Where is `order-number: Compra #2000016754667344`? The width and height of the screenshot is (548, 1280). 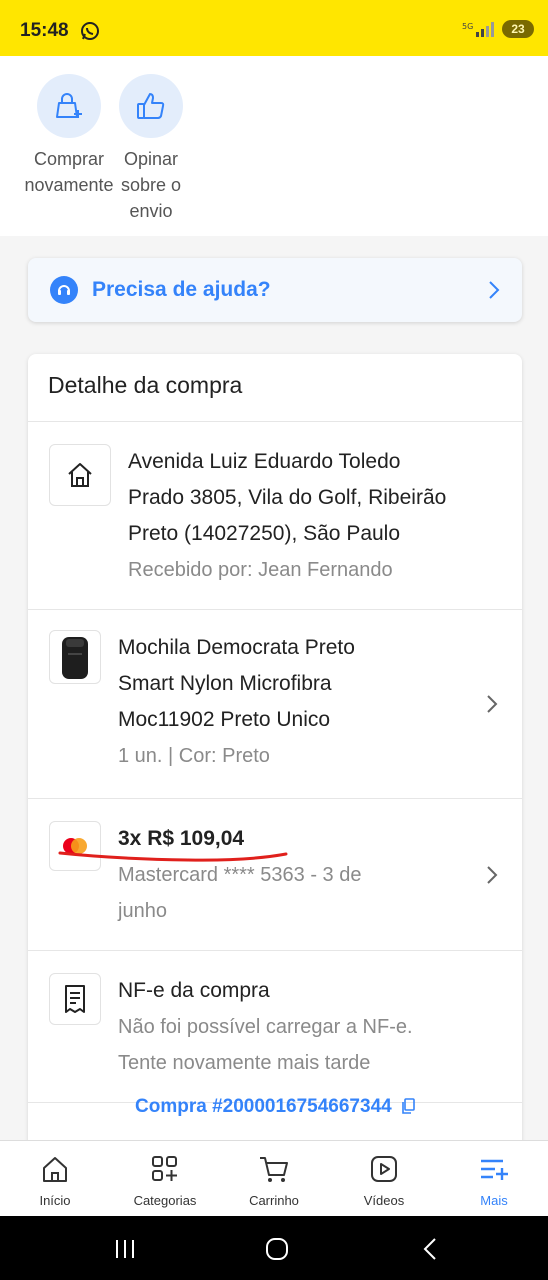 order-number: Compra #2000016754667344 is located at coordinates (263, 1106).